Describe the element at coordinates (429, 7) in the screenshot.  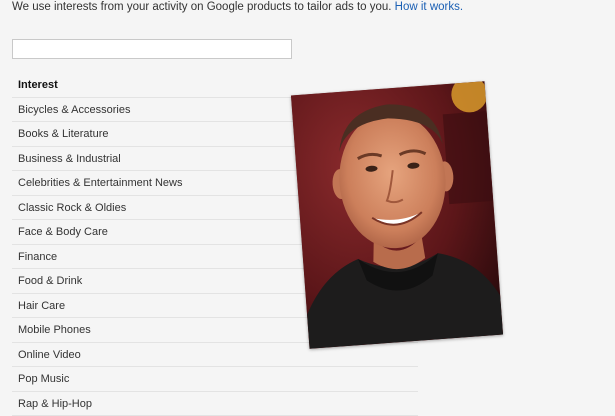
I see `how-it-works-link: How it works.` at that location.